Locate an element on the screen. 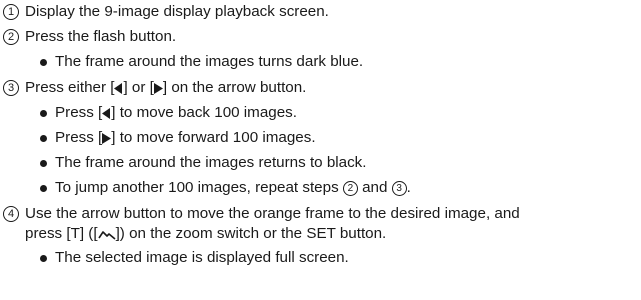 The image size is (641, 300). step-3-bullet-1-post: ] to move back 100 images. is located at coordinates (204, 112).